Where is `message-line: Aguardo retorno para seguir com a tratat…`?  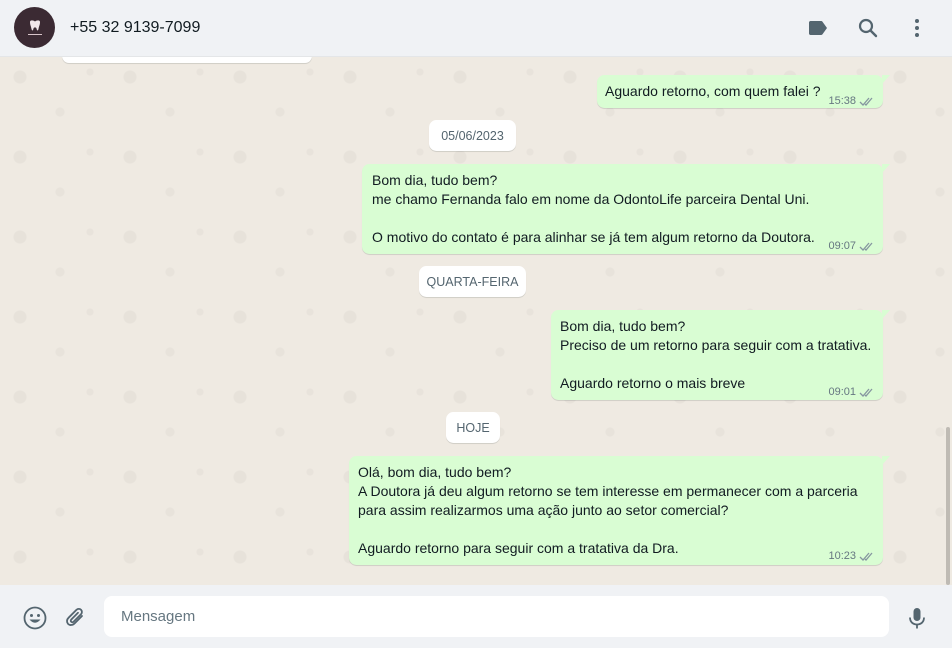 message-line: Aguardo retorno para seguir com a tratat… is located at coordinates (518, 548).